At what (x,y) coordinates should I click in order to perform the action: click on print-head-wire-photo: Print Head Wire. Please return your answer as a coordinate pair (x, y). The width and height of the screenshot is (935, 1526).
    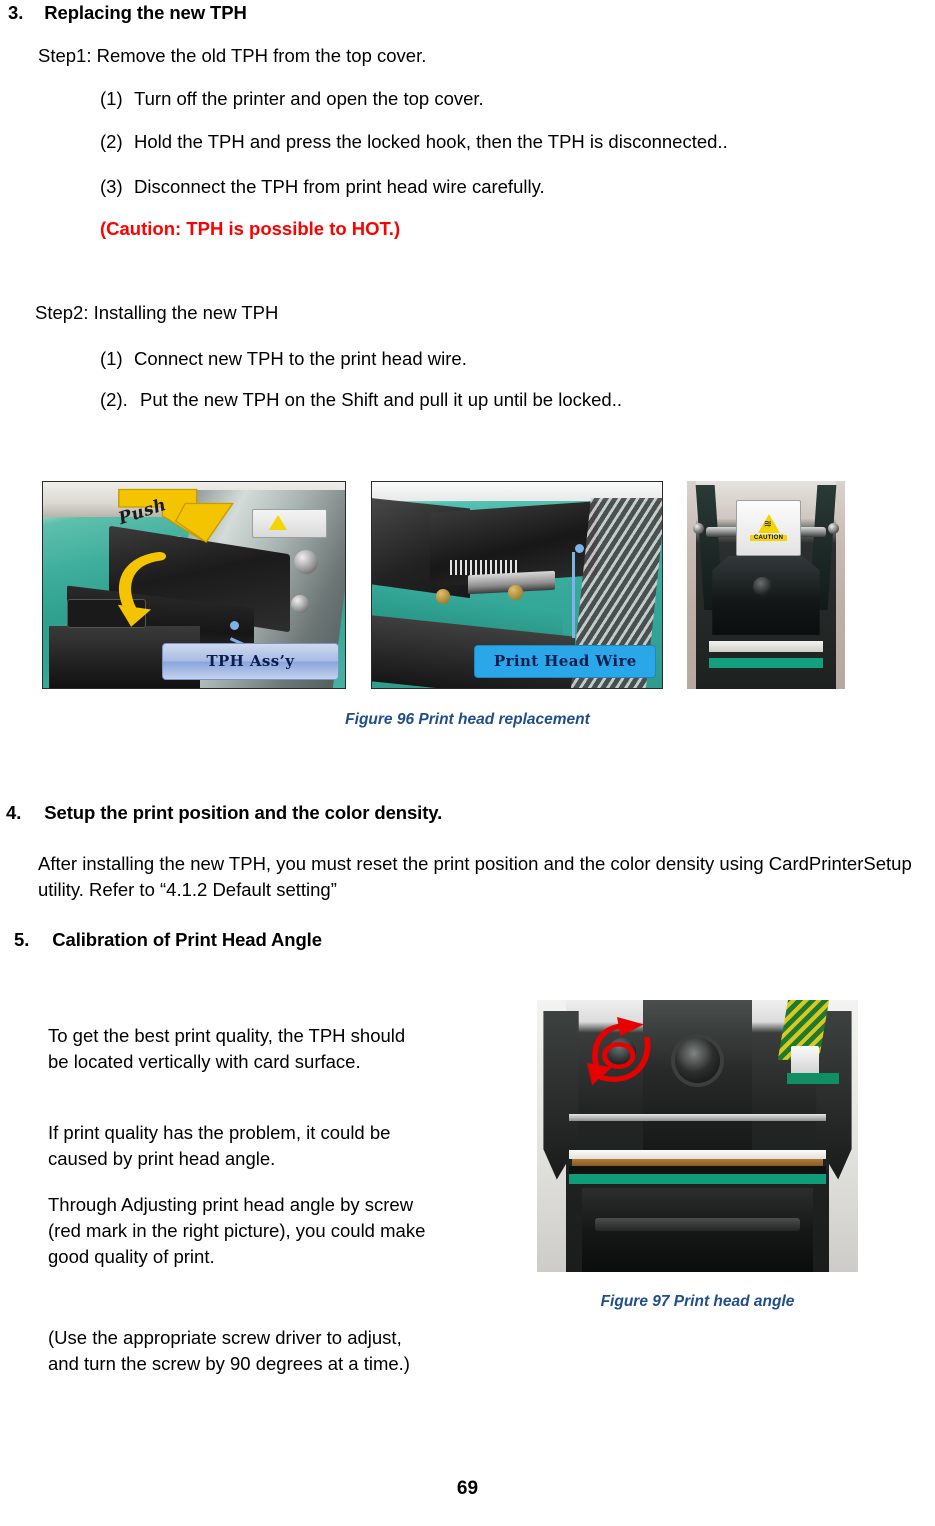
    Looking at the image, I should click on (517, 585).